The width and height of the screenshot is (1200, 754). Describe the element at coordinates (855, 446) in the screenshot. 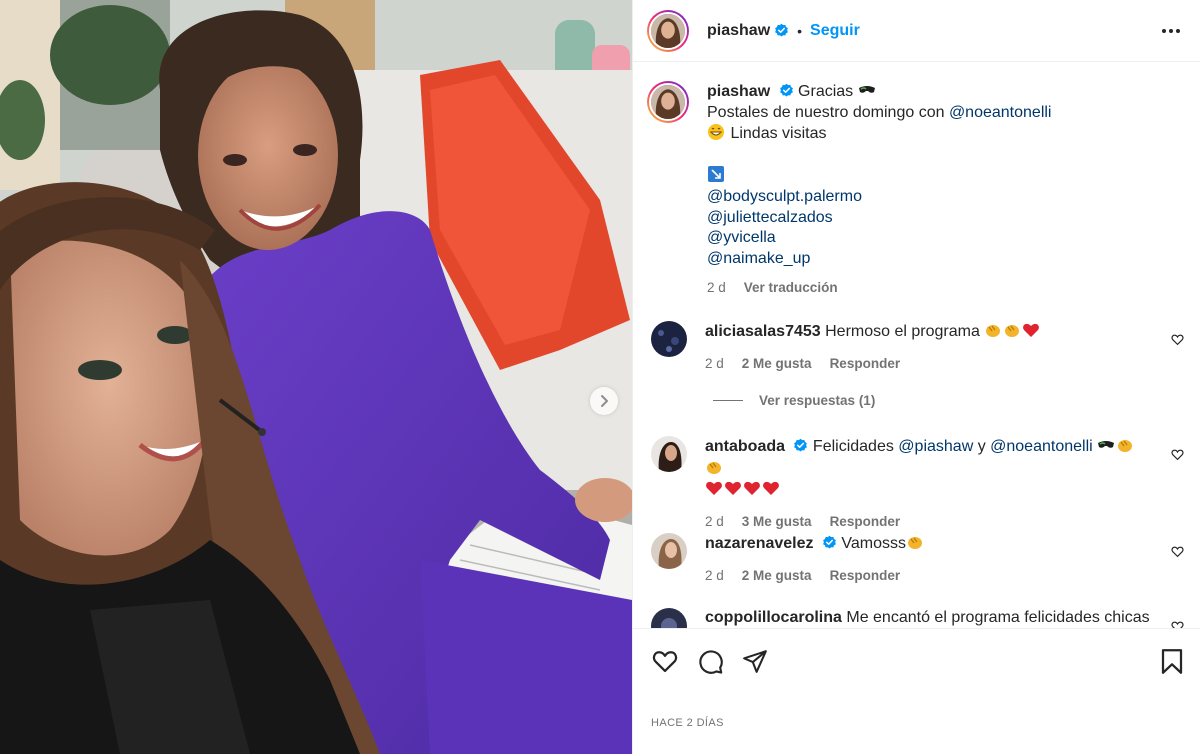

I see `comment-text: Felicidades` at that location.